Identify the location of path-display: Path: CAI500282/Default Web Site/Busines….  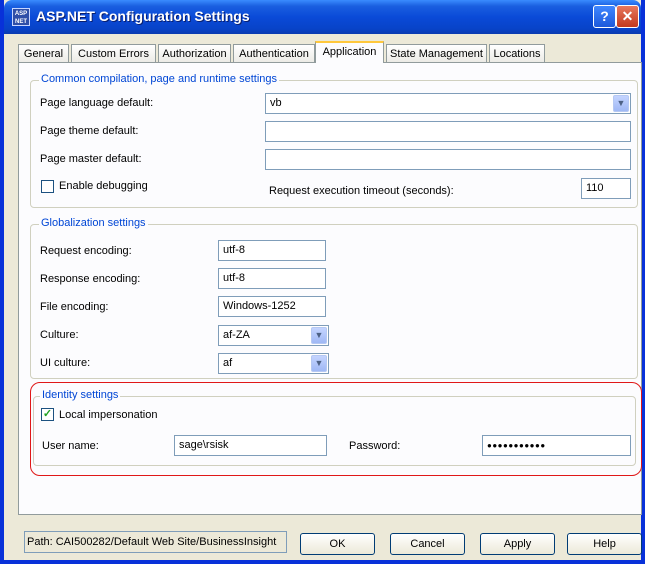
(155, 542).